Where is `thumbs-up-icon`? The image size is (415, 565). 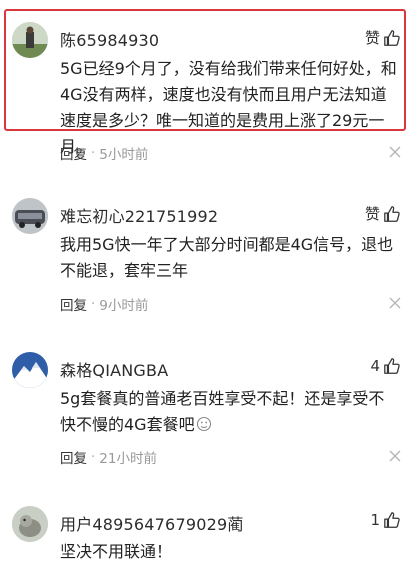 thumbs-up-icon is located at coordinates (392, 520).